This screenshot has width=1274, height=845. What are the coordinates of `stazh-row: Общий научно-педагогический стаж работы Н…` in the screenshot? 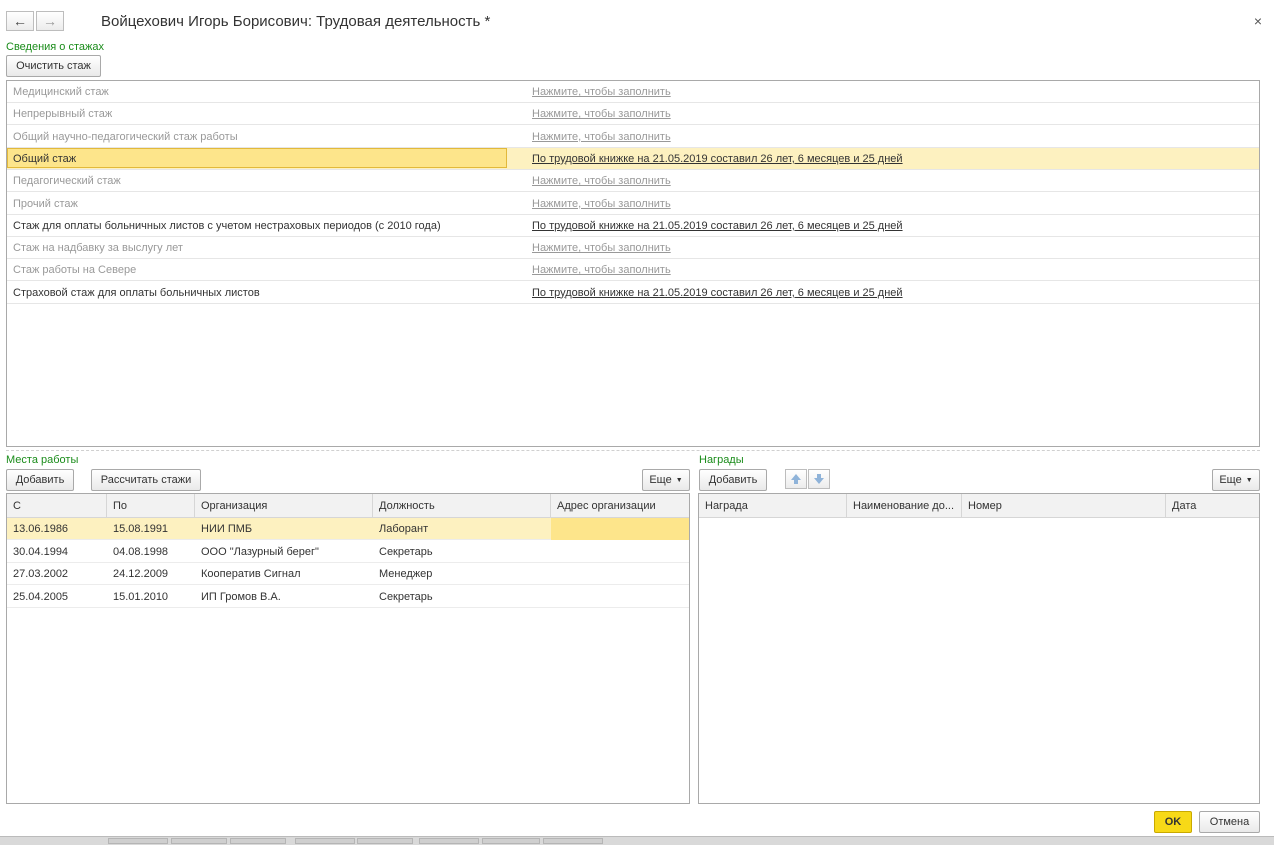 It's located at (633, 137).